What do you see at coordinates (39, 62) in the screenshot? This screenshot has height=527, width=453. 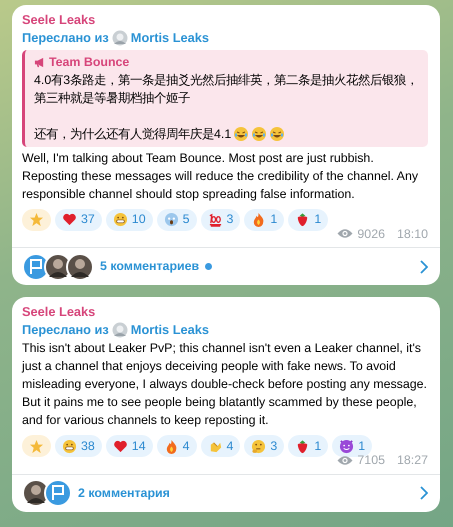 I see `megaphone-icon` at bounding box center [39, 62].